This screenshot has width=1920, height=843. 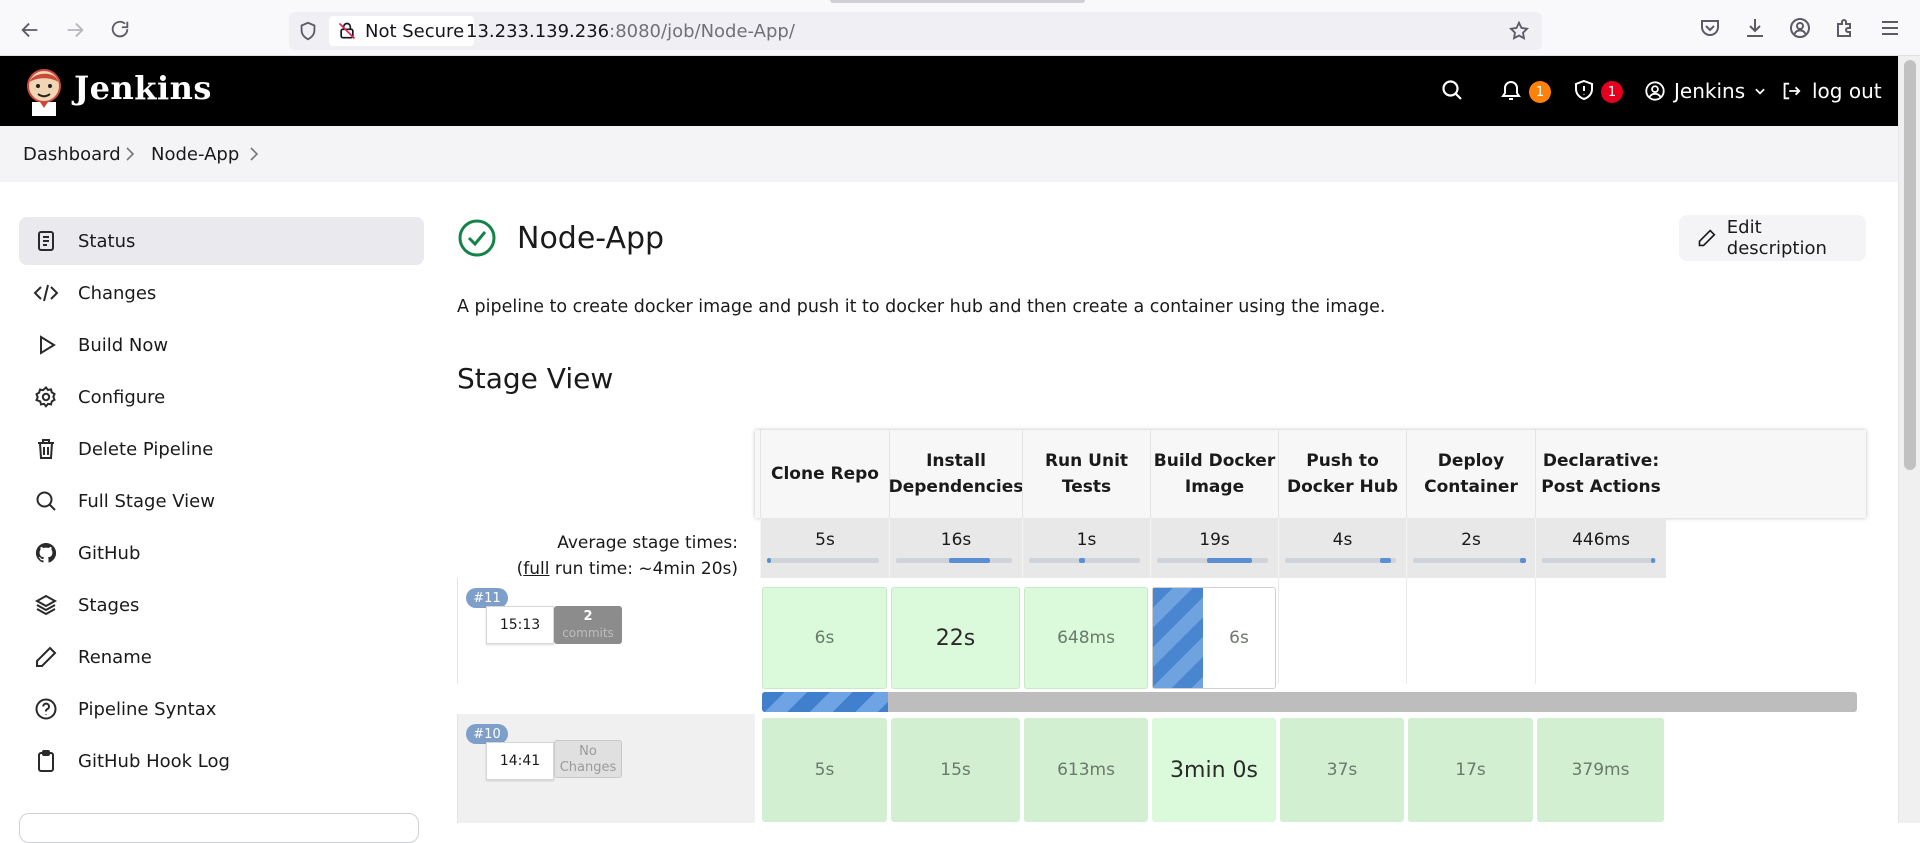 I want to click on stage-cell-run10-declarative-post-actions: 379ms, so click(x=1600, y=770).